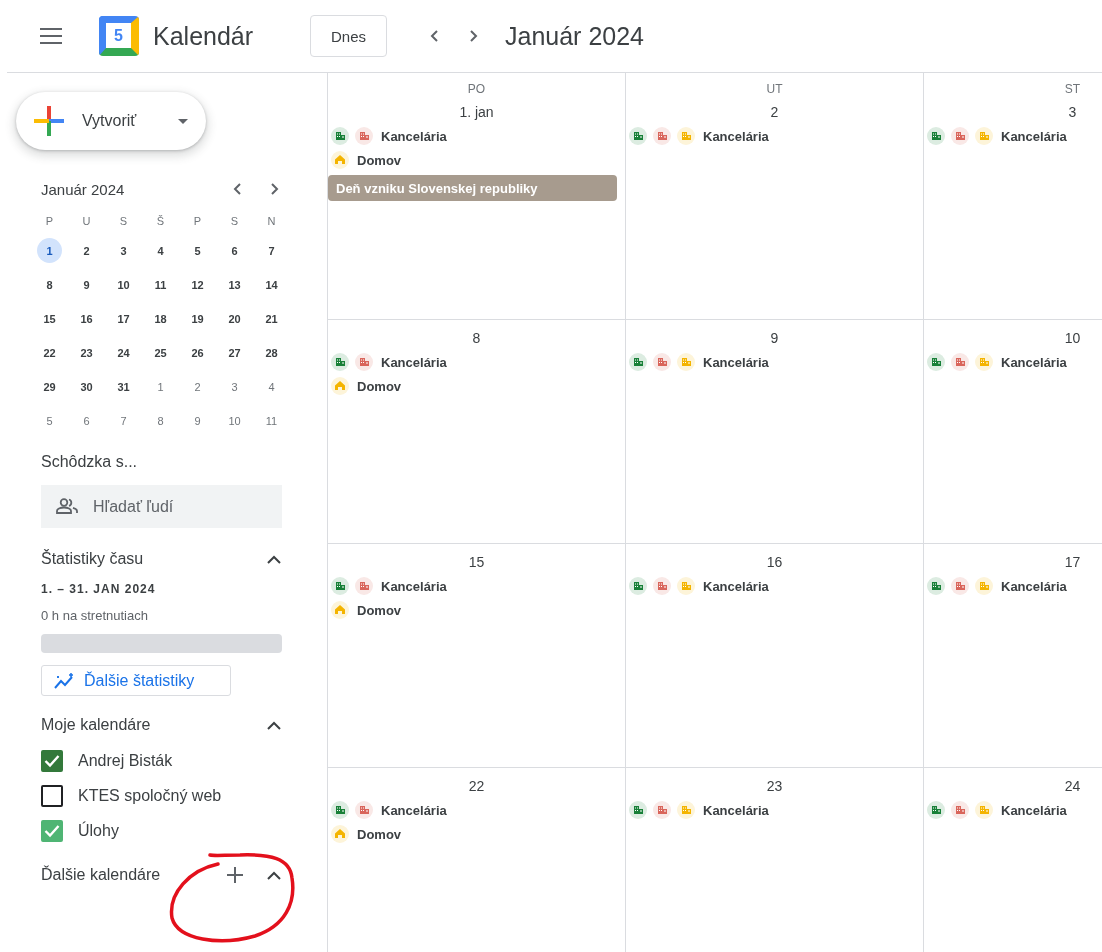  Describe the element at coordinates (86, 352) in the screenshot. I see `mini-calendar-day: 23` at that location.